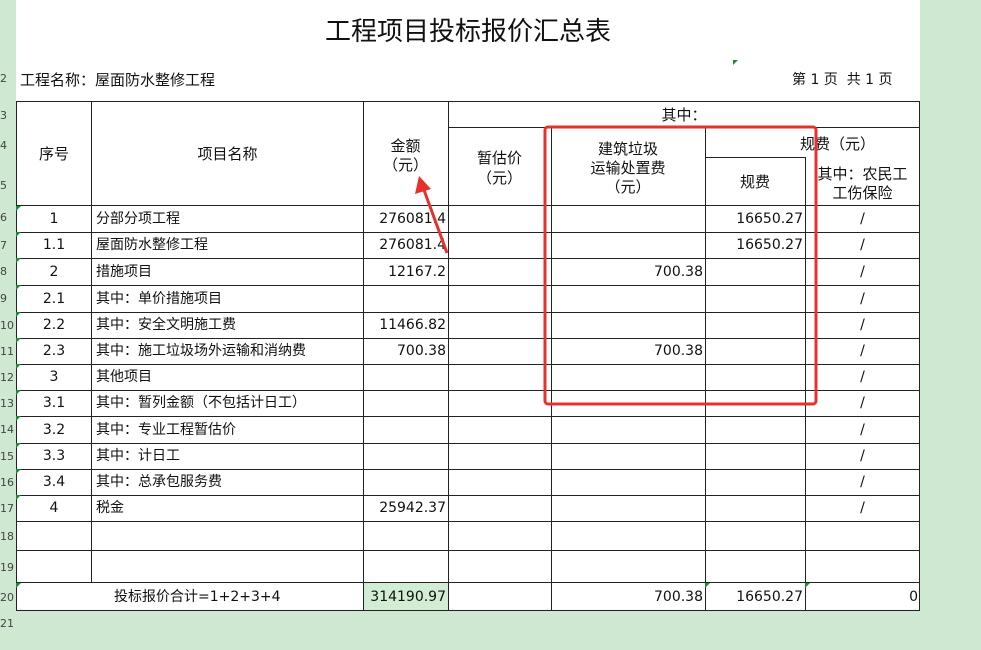 The image size is (981, 650). I want to click on total-fees: 16650.27, so click(755, 596).